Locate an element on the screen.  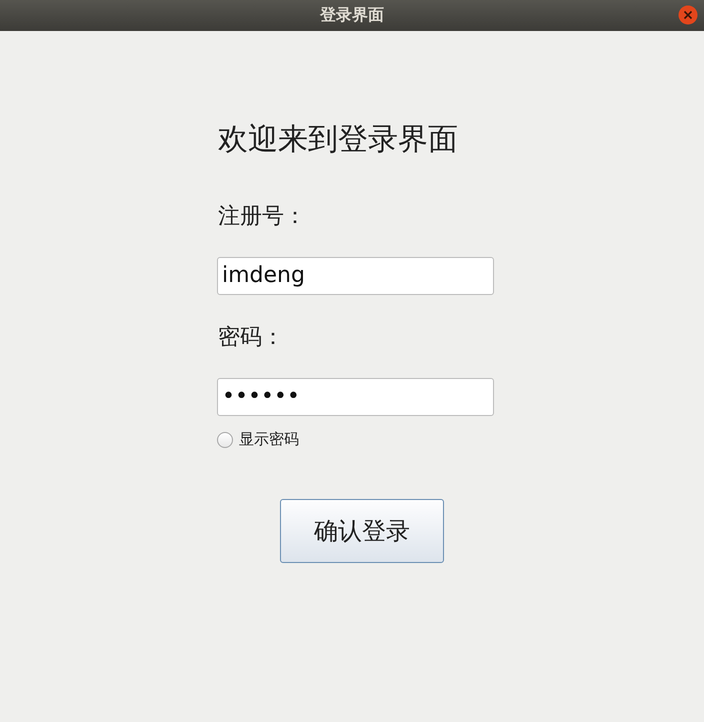
field-label: 注册号： is located at coordinates (262, 217).